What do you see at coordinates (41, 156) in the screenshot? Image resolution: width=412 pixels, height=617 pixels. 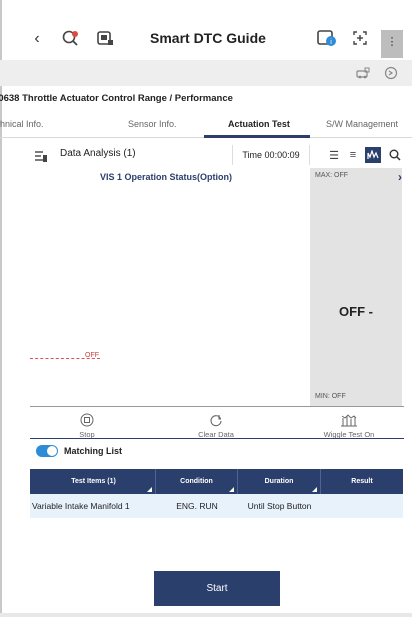 I see `data-analysis-icon` at bounding box center [41, 156].